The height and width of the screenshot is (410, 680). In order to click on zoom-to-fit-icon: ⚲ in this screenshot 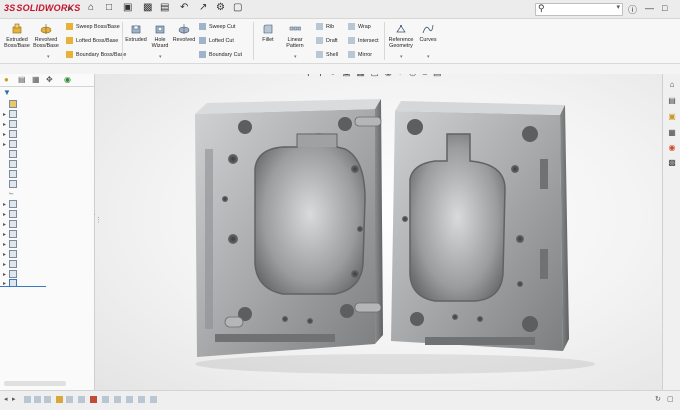, I will do `click(308, 76)`.